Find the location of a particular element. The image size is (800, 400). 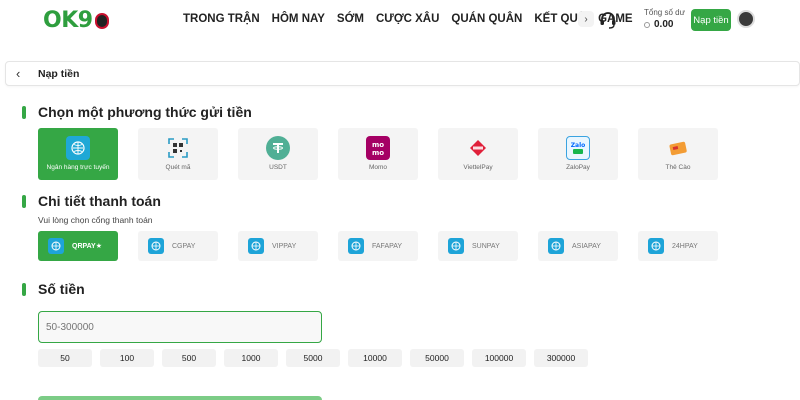

method-label: USDT is located at coordinates (278, 167).